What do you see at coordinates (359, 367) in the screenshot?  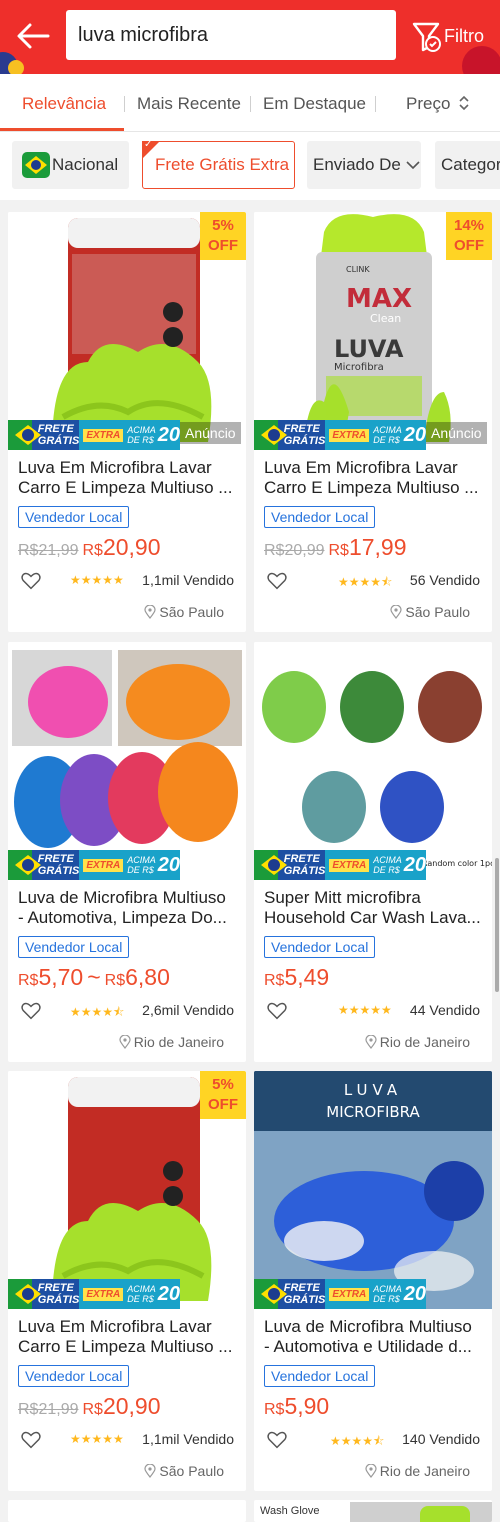 I see `package-subtitle: Microfibra` at bounding box center [359, 367].